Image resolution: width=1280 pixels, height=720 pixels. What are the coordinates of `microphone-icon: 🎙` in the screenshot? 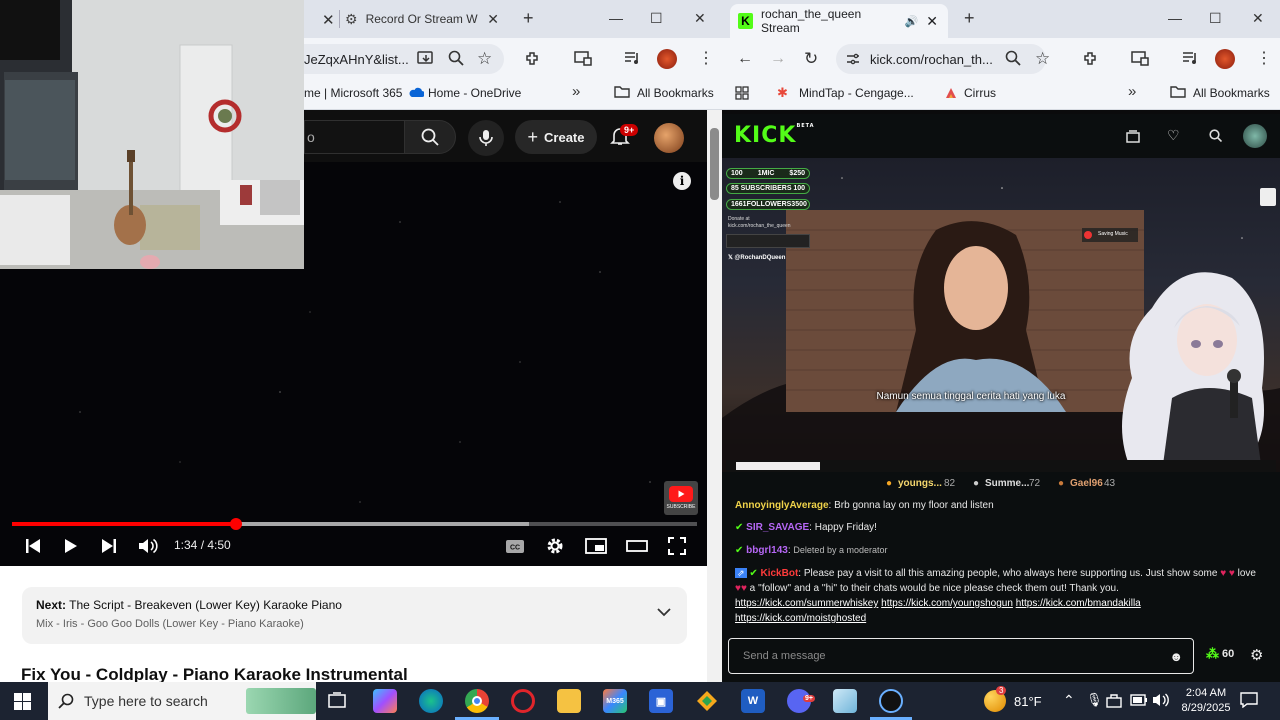 It's located at (1094, 700).